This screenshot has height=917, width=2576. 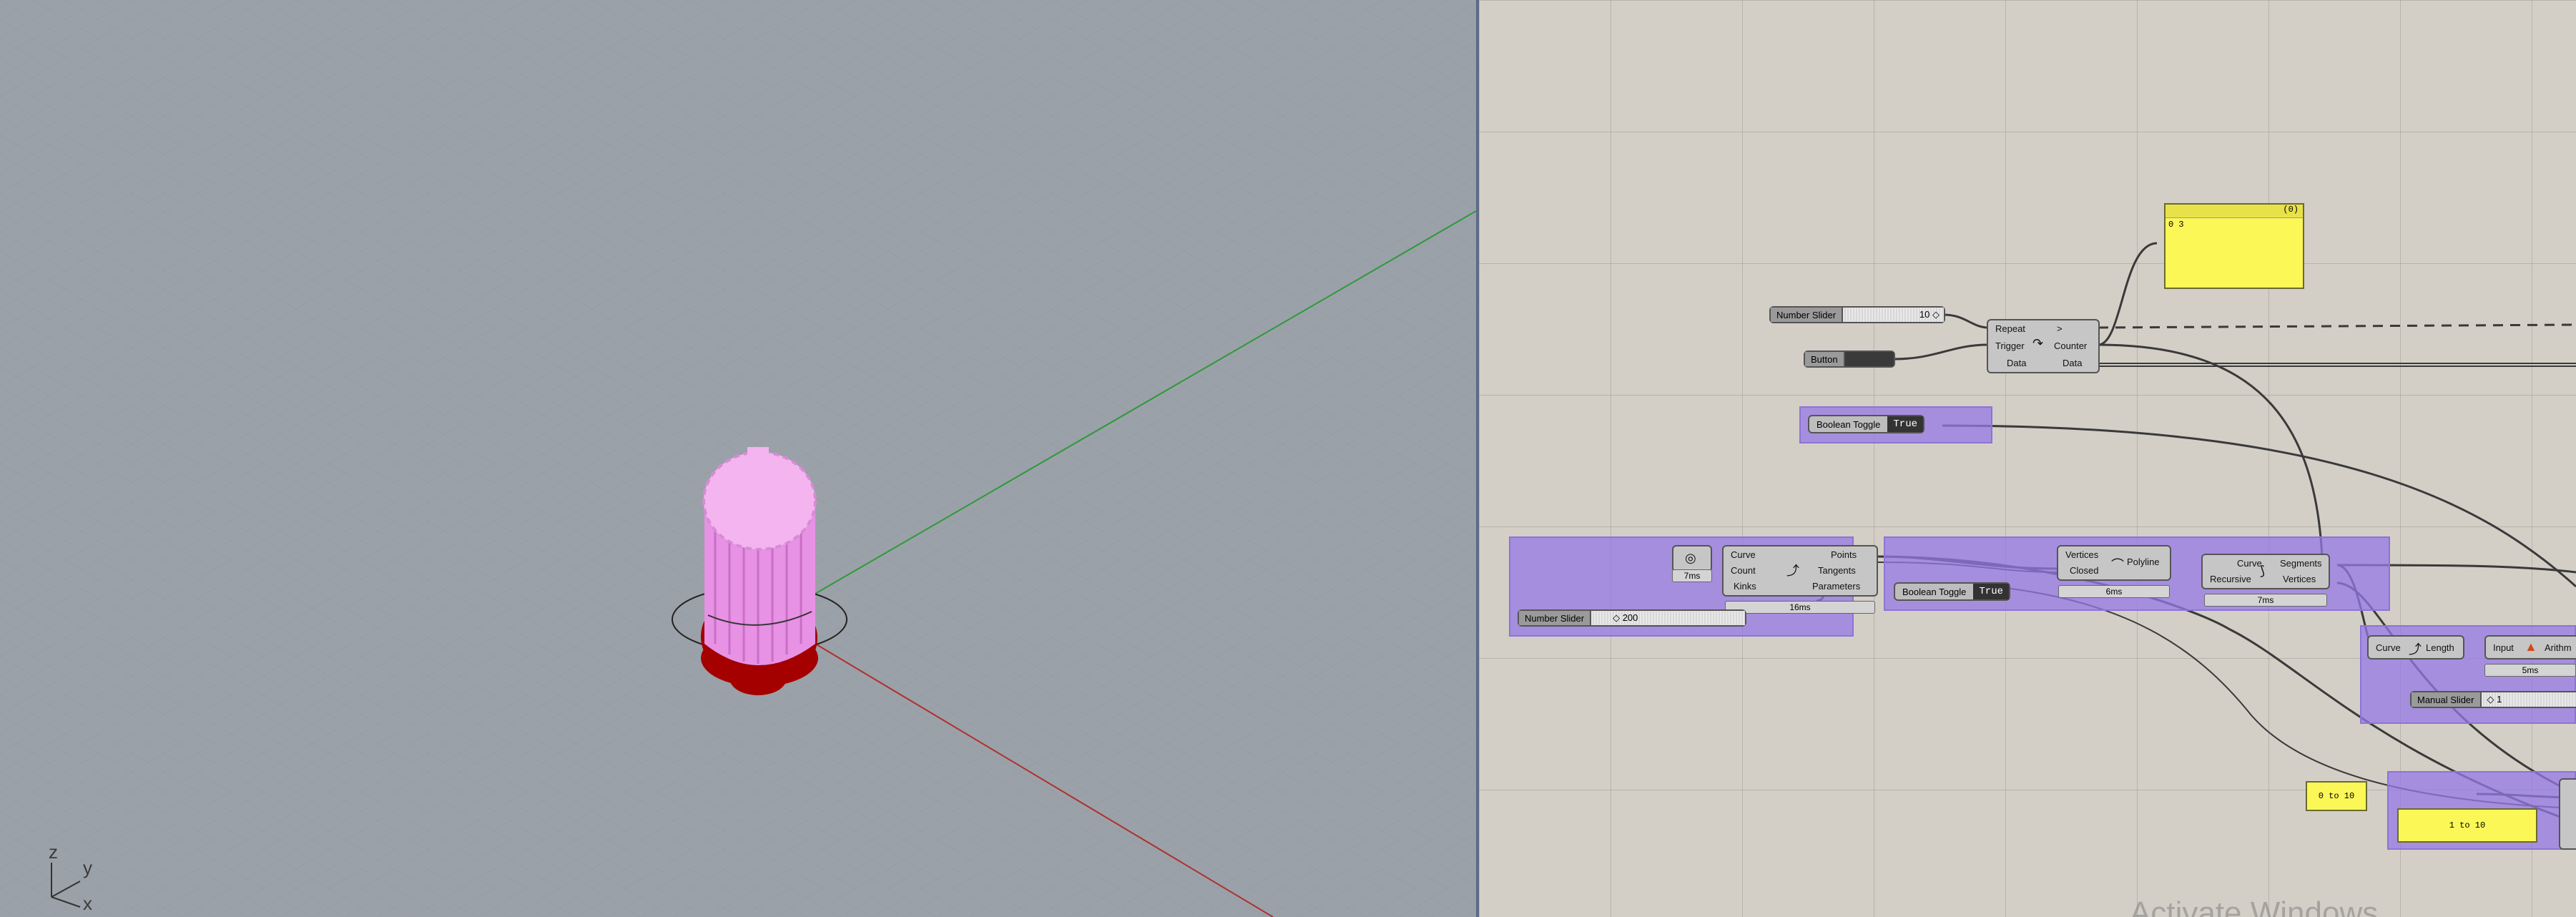 I want to click on output-data: Data, so click(x=2072, y=363).